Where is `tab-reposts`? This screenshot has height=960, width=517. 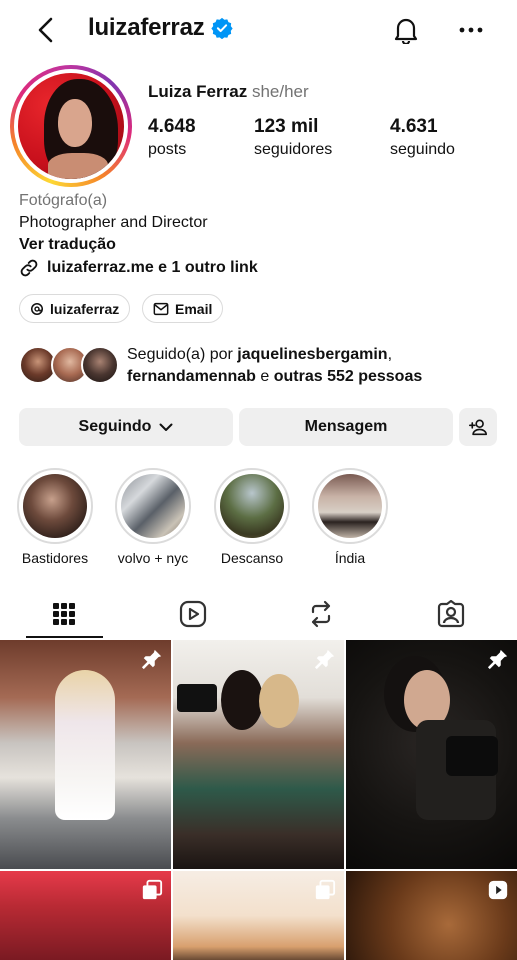 tab-reposts is located at coordinates (321, 614).